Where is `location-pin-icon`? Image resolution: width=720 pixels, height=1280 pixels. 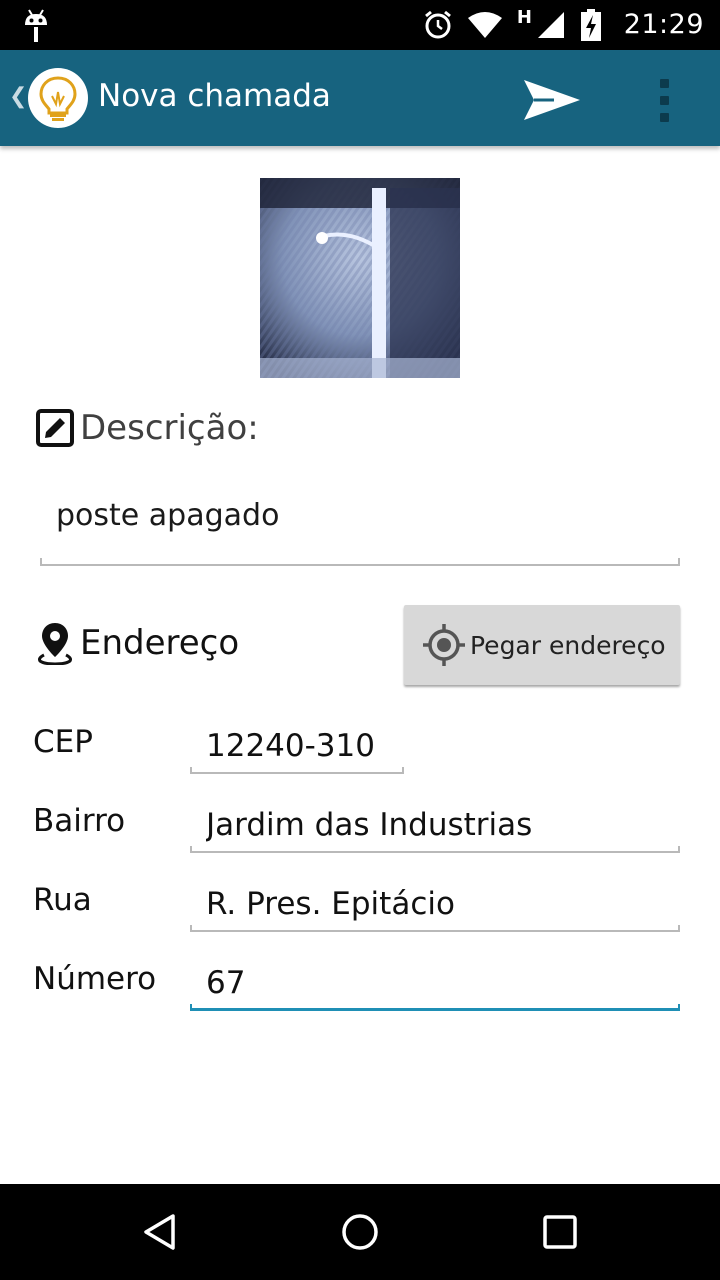
location-pin-icon is located at coordinates (55, 644).